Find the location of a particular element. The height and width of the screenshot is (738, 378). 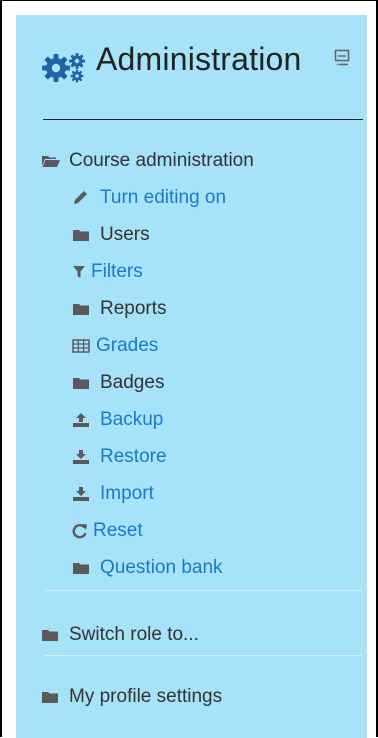

menu-label: Import is located at coordinates (127, 493).